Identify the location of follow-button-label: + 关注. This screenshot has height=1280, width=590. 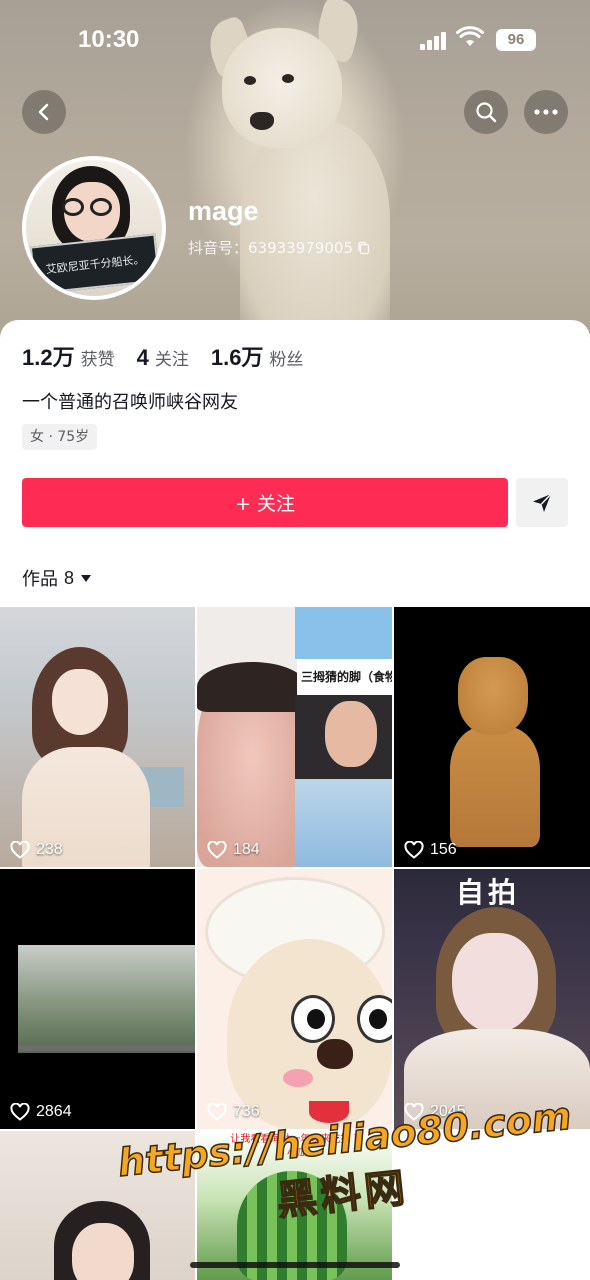
(265, 504).